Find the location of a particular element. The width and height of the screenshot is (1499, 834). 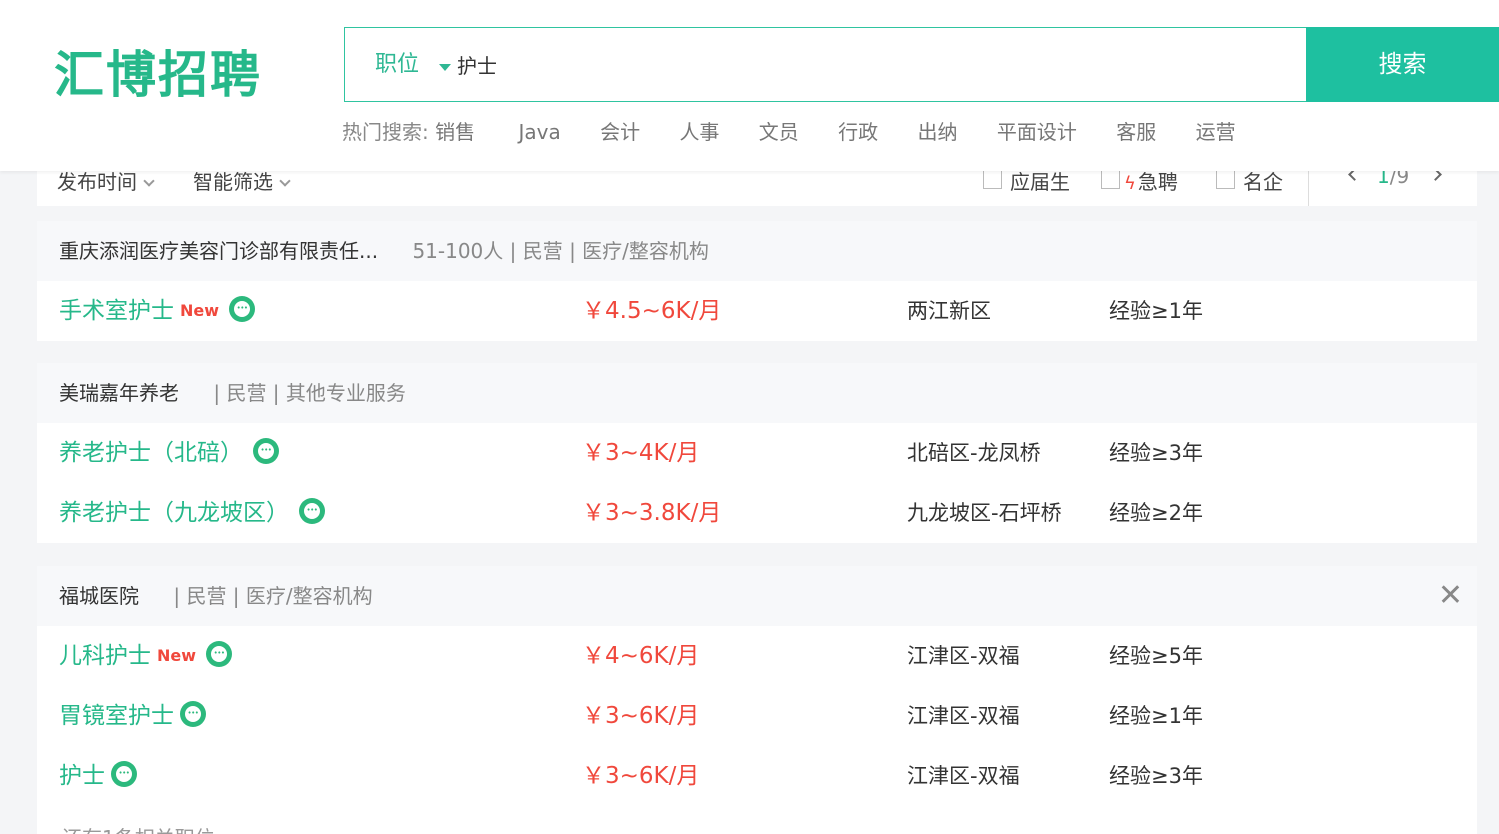

hot-search-item: 平面设计 is located at coordinates (1037, 132).